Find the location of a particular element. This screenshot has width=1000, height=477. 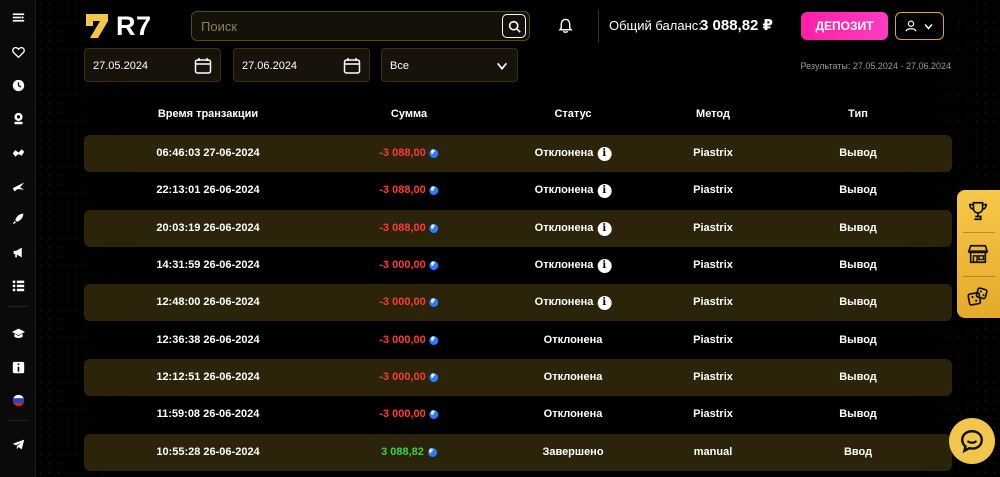

search-button is located at coordinates (514, 26).